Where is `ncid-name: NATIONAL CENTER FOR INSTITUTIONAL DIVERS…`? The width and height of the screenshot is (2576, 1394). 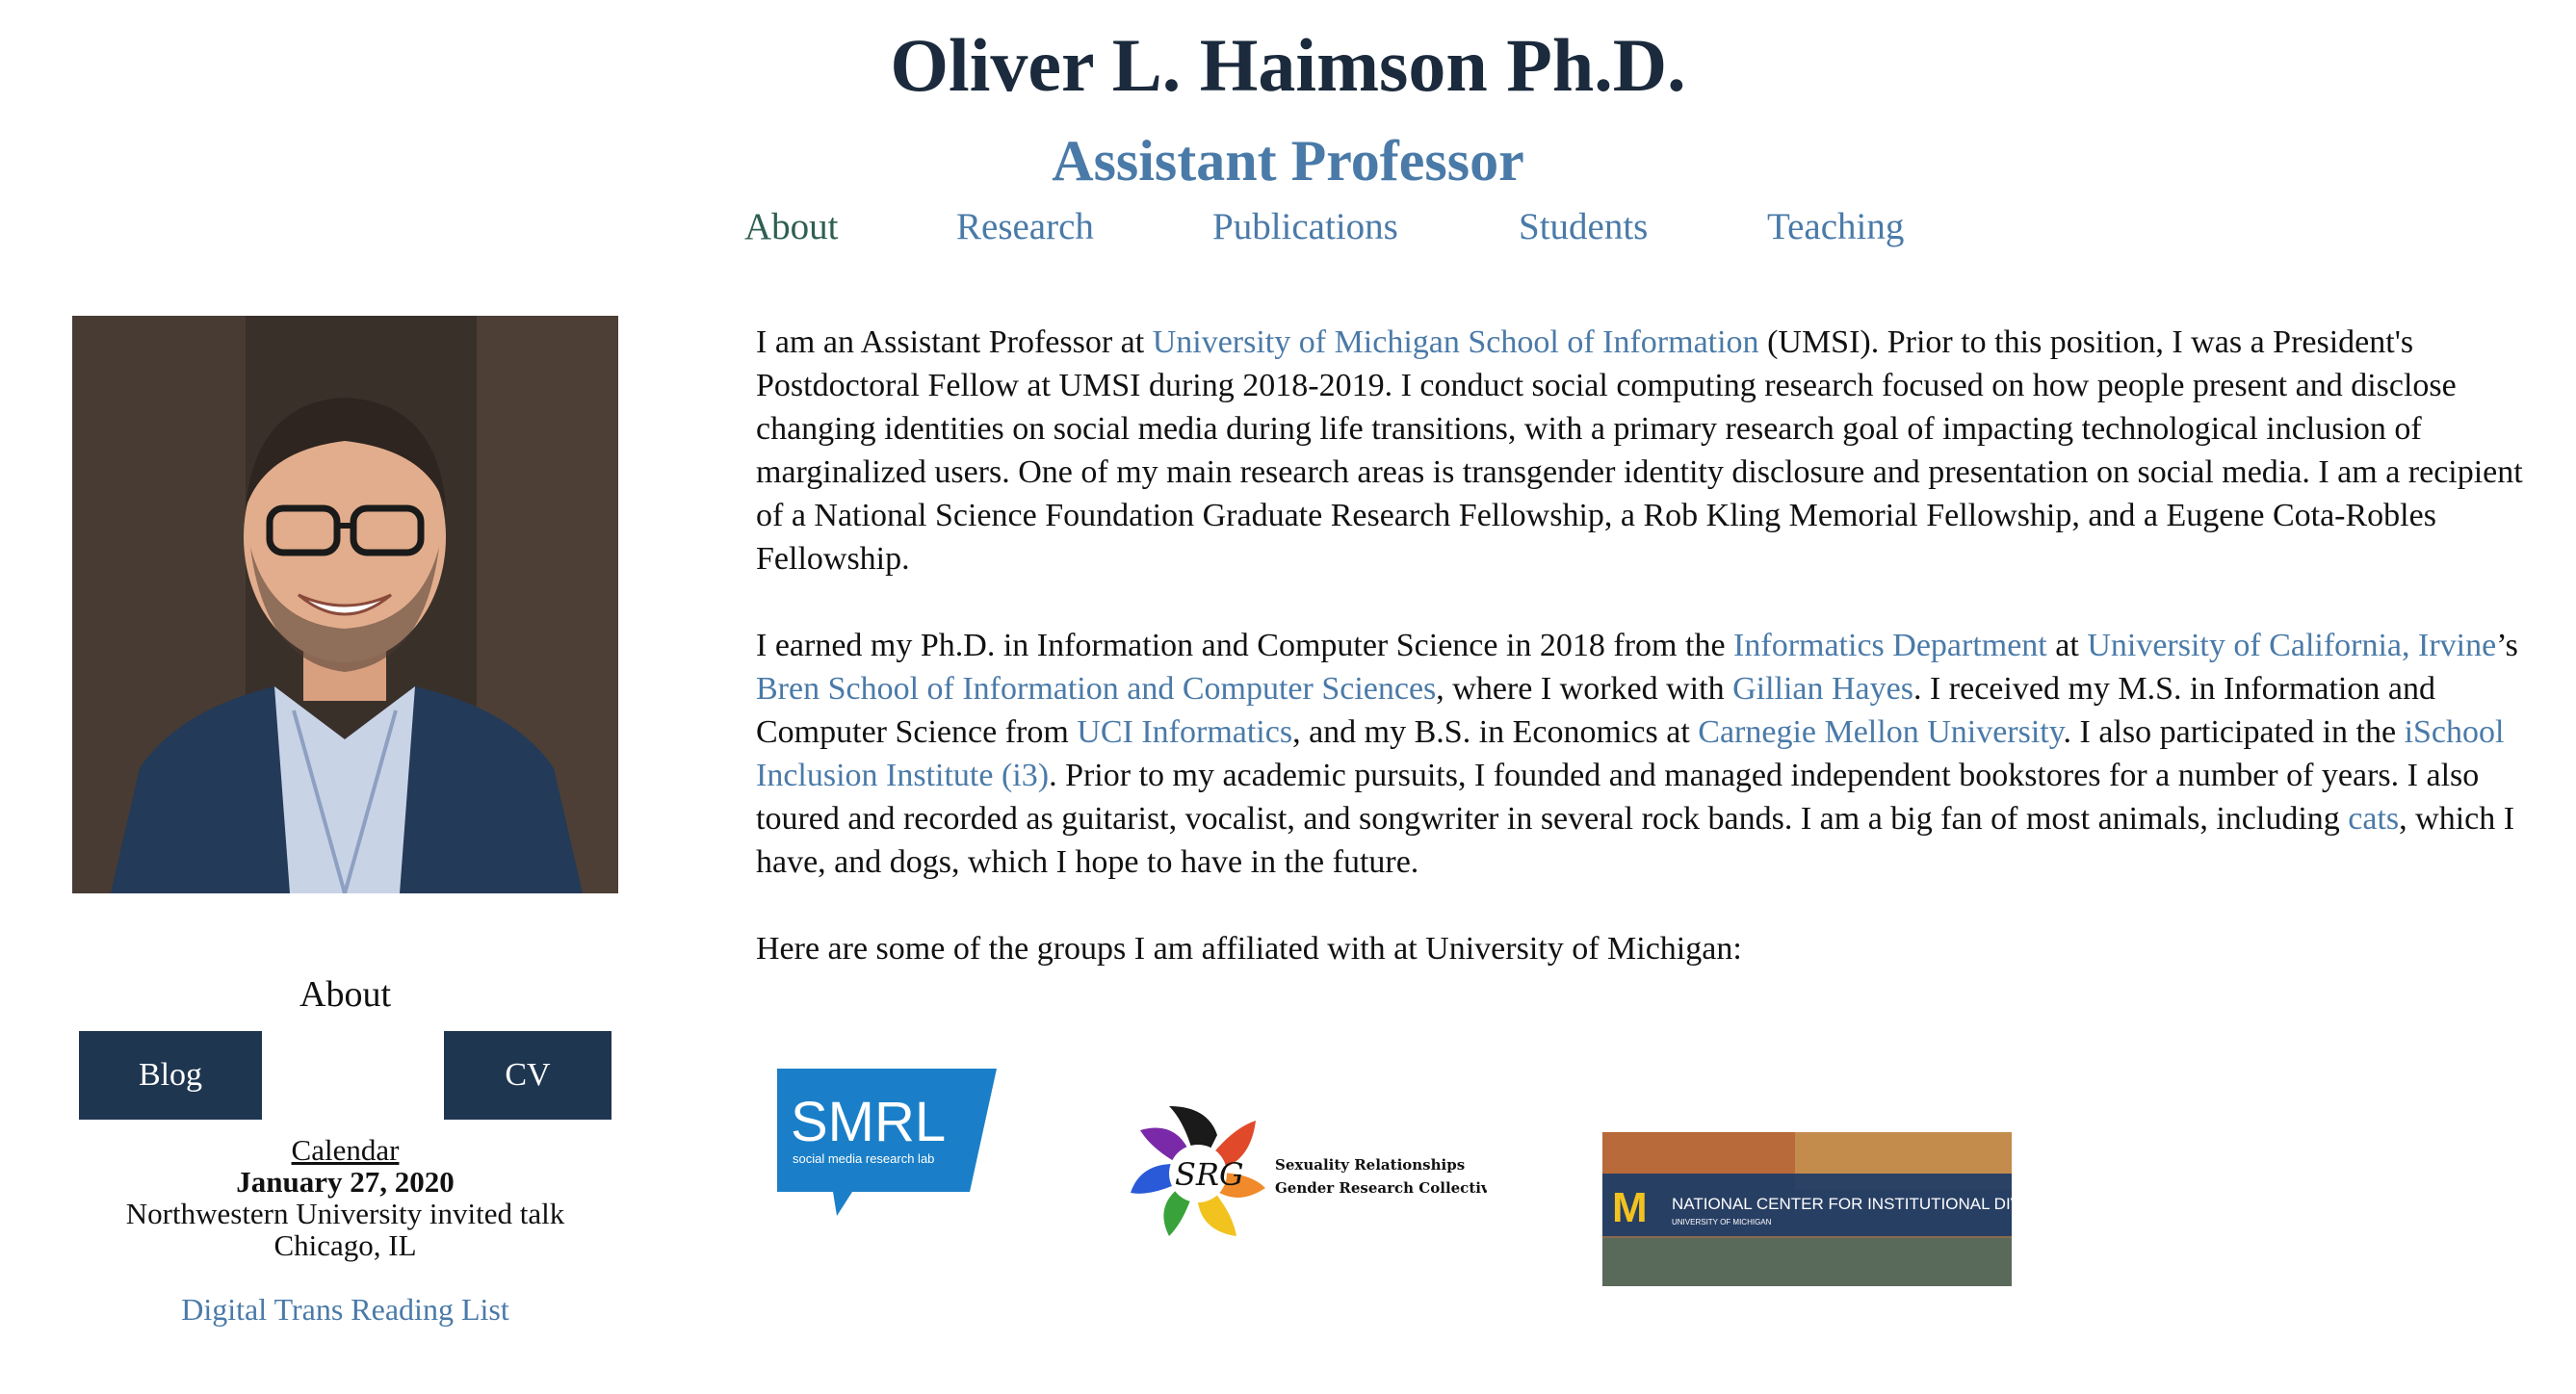 ncid-name: NATIONAL CENTER FOR INSTITUTIONAL DIVERS… is located at coordinates (1842, 1204).